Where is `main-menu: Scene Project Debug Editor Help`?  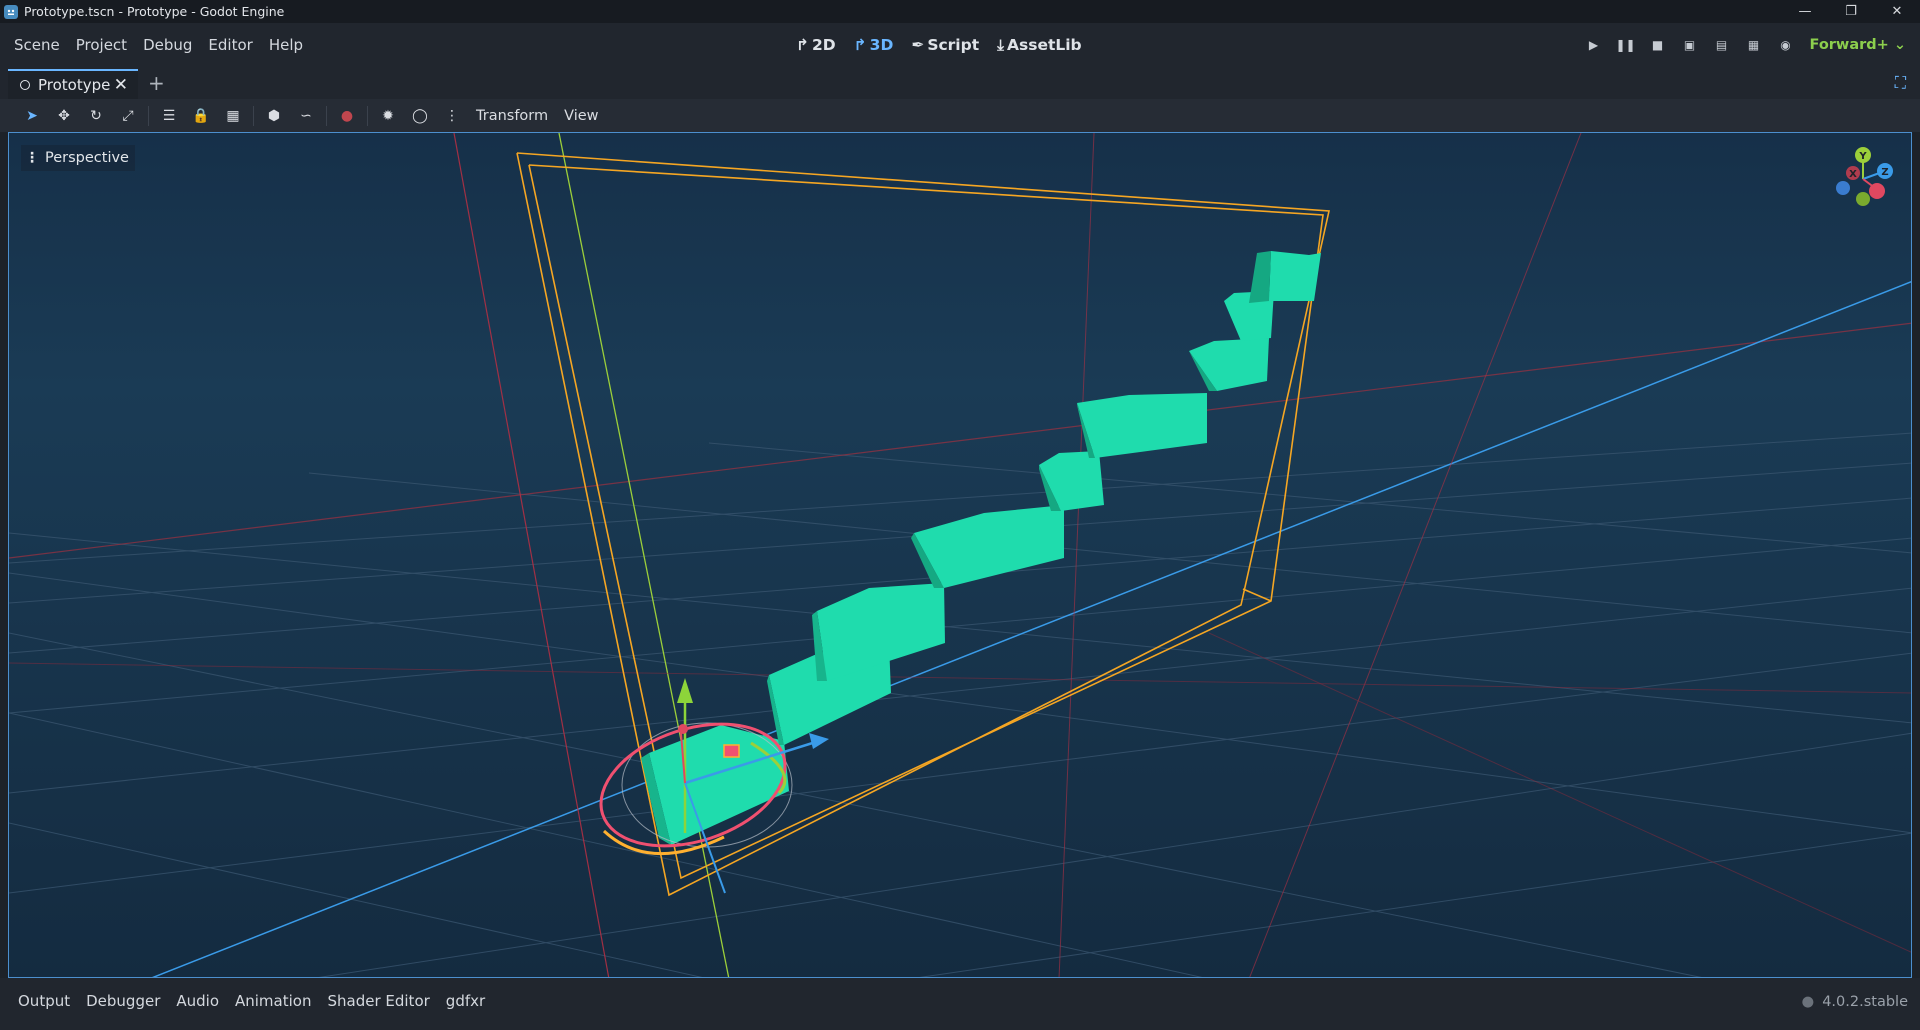
main-menu: Scene Project Debug Editor Help is located at coordinates (158, 45).